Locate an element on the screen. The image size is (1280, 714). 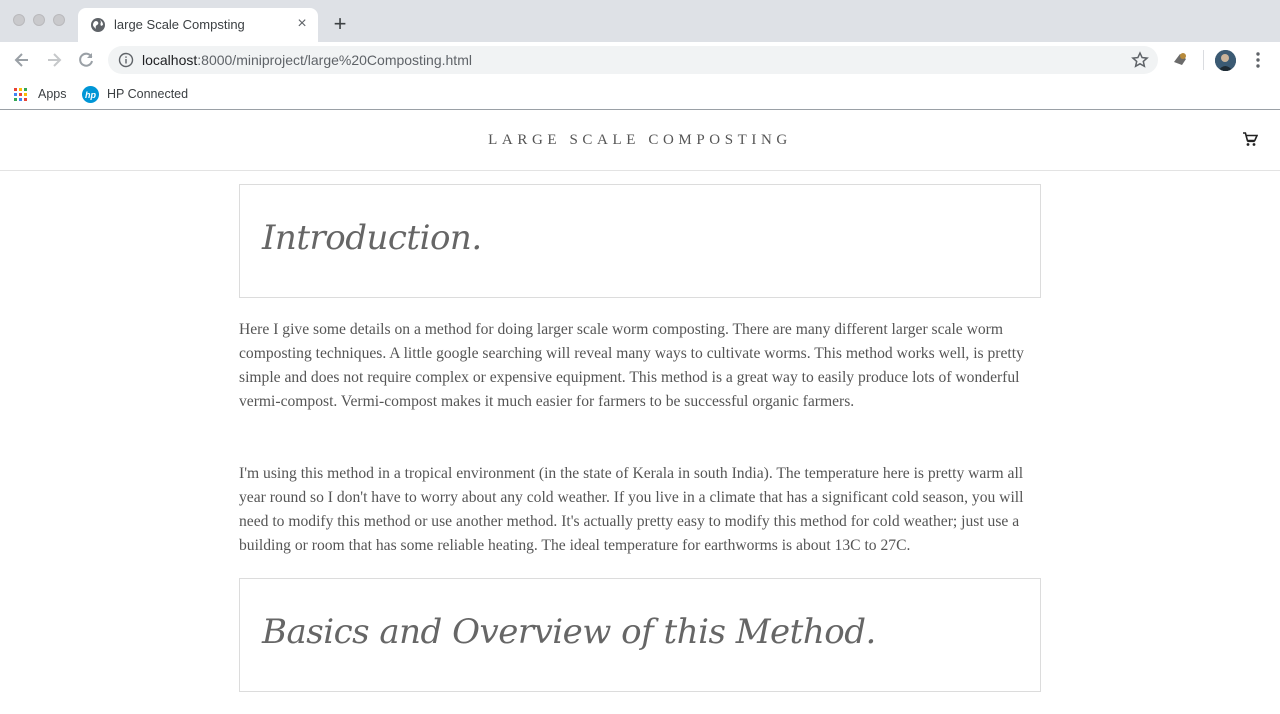
svg-text: hp is located at coordinates (90, 95).